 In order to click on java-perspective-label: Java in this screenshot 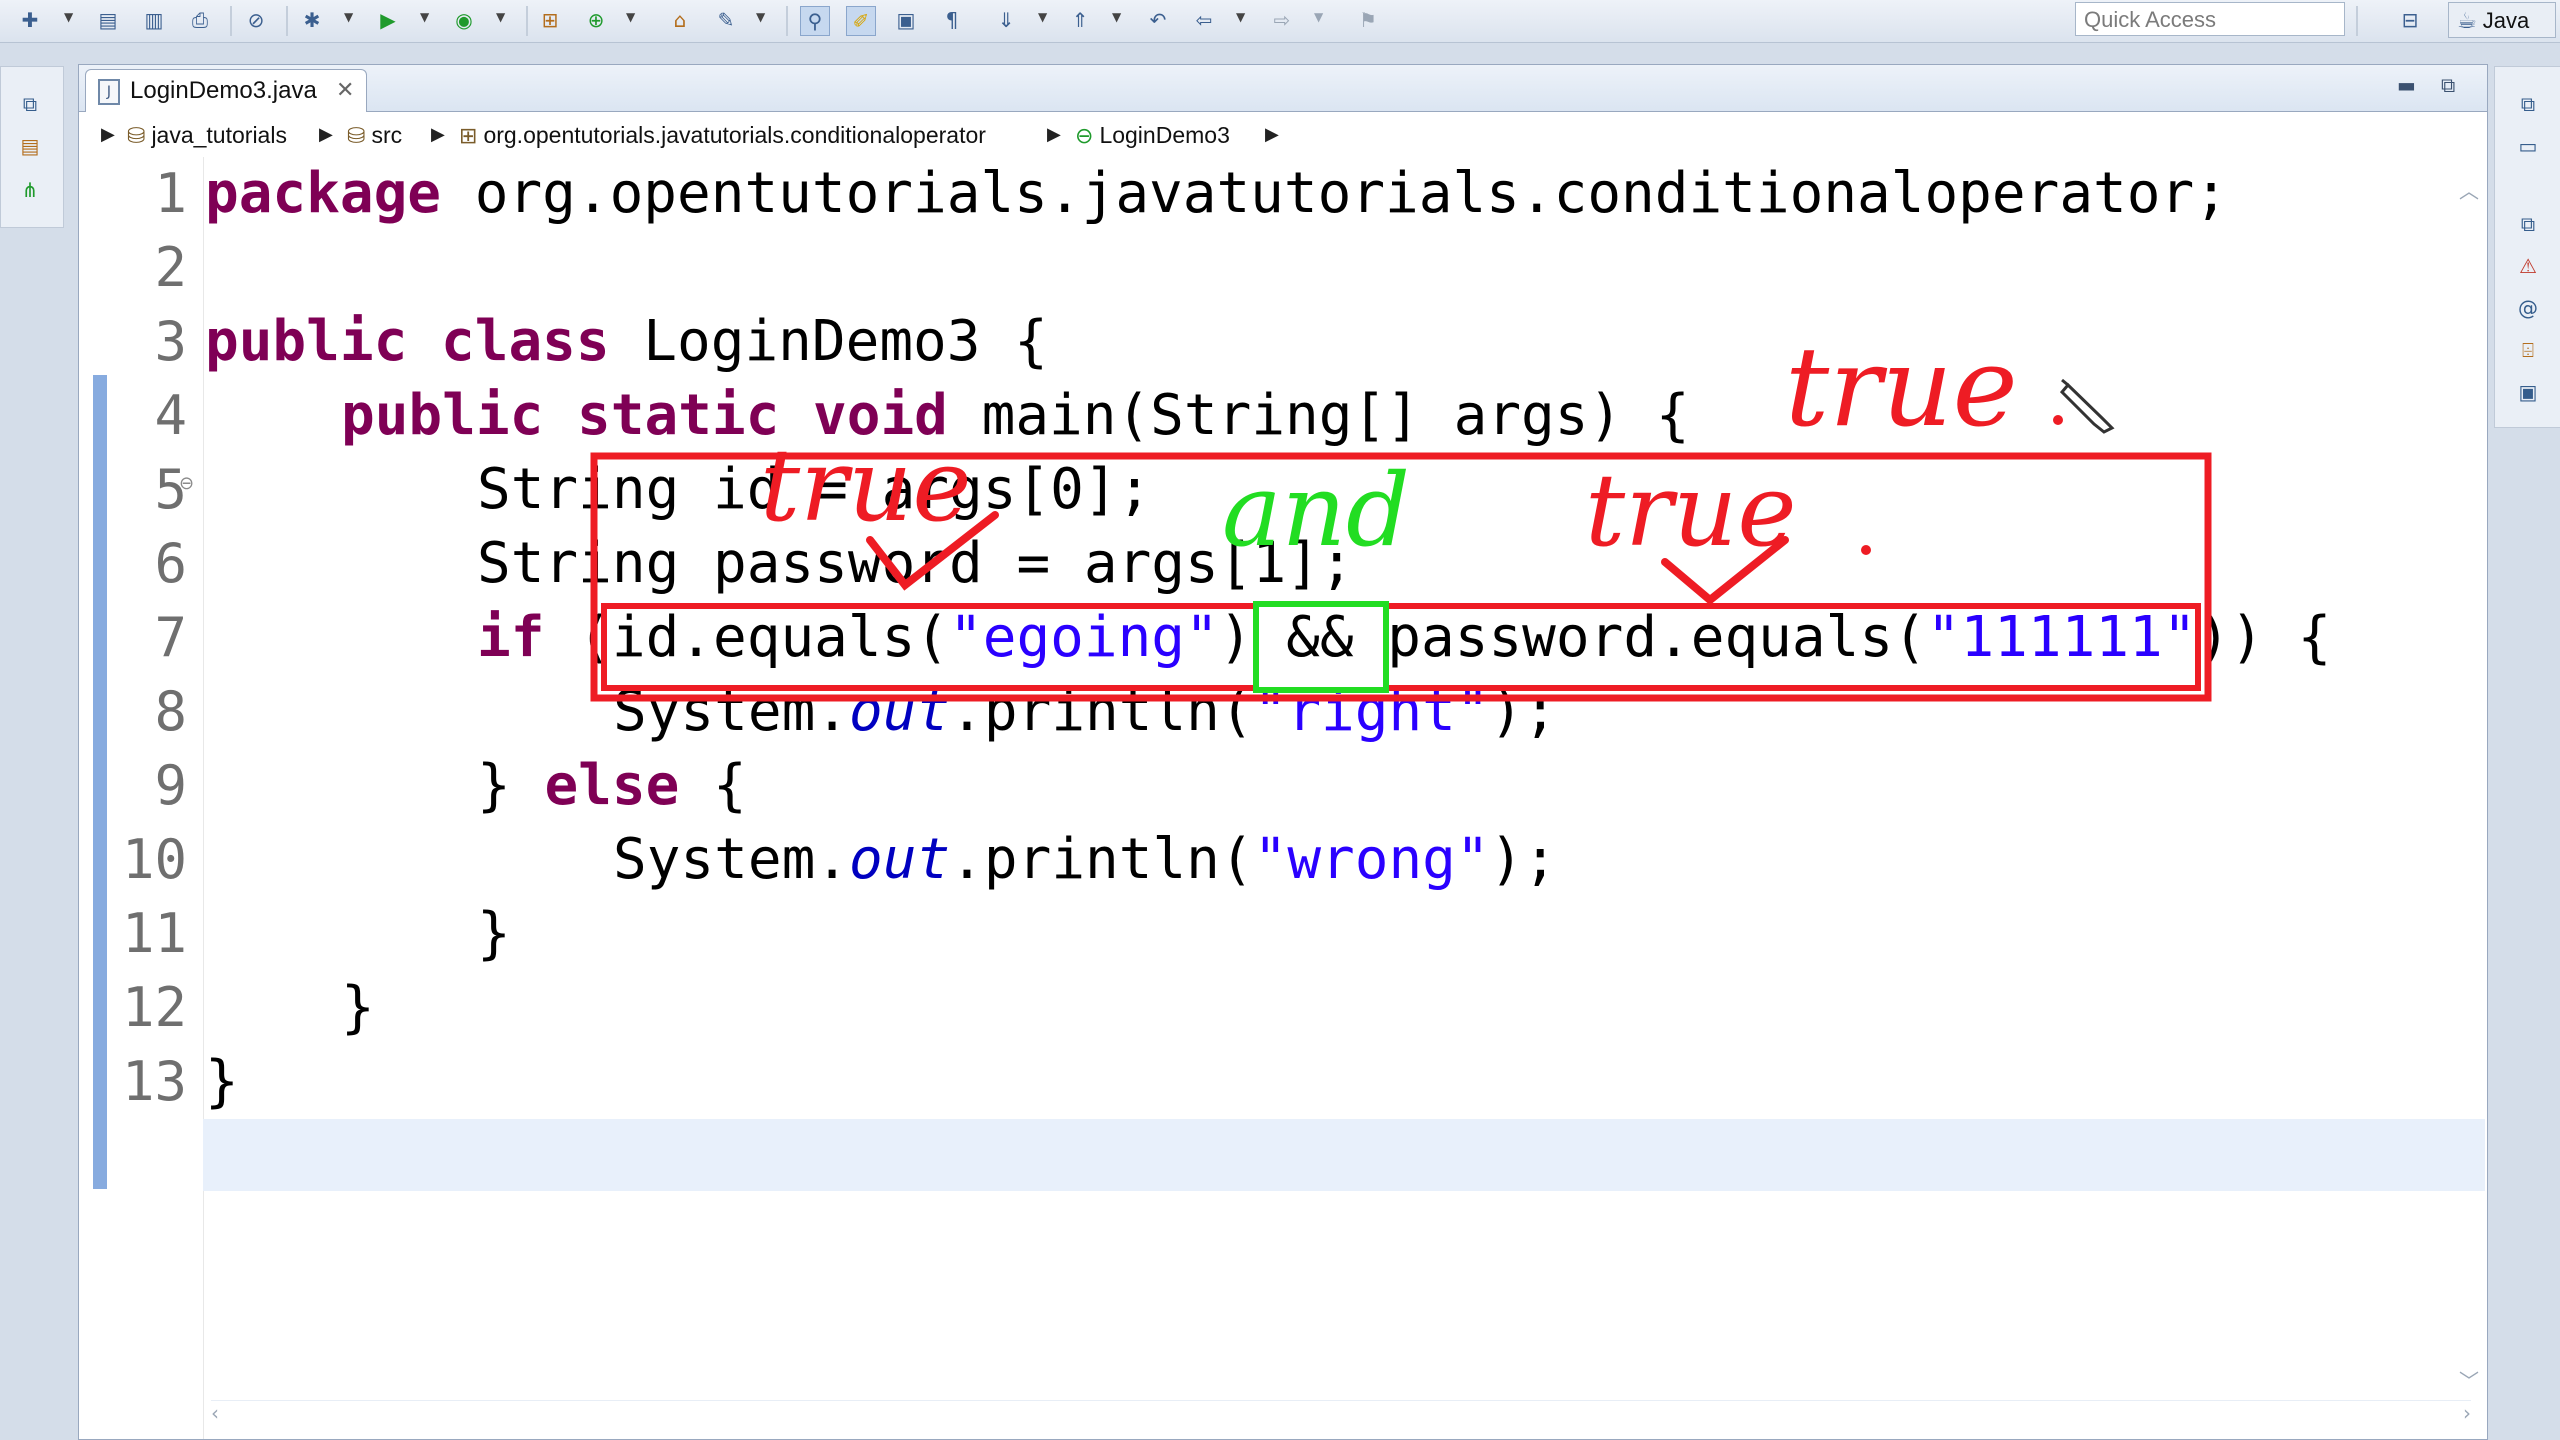, I will do `click(2506, 20)`.